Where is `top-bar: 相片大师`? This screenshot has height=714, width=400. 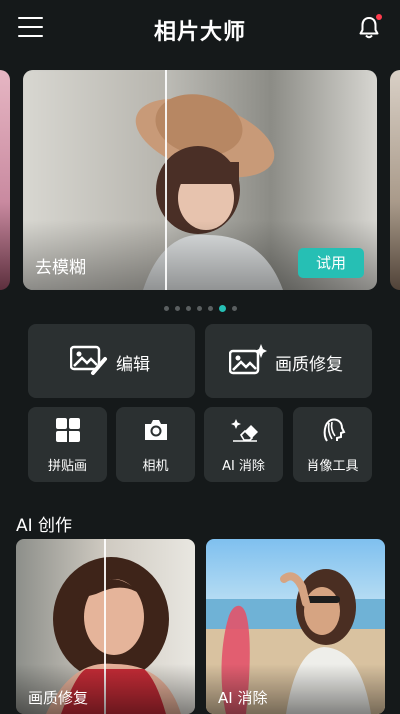
top-bar: 相片大师 is located at coordinates (200, 28).